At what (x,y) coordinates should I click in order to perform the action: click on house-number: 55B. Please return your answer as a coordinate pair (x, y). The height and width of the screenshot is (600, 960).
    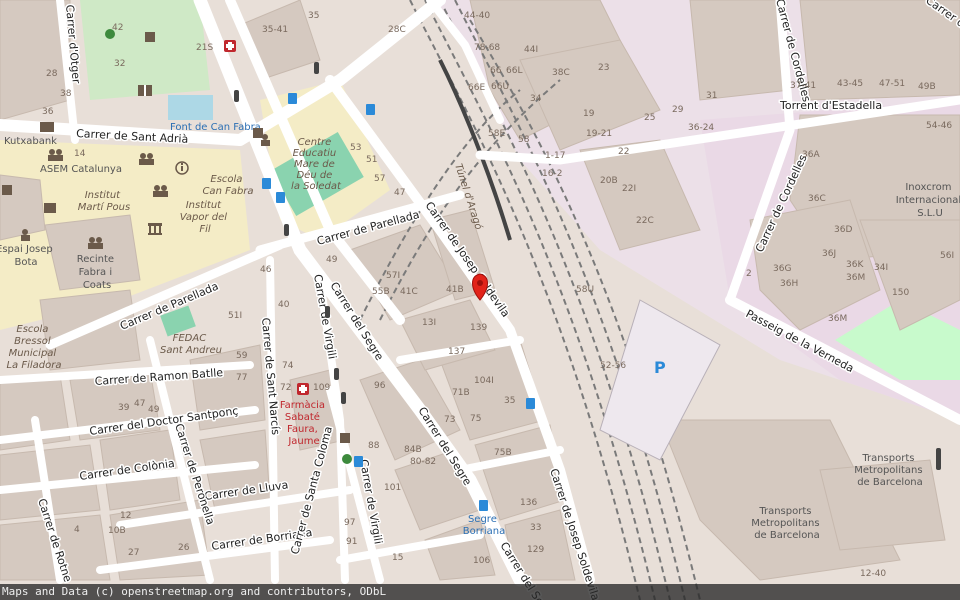
    Looking at the image, I should click on (381, 292).